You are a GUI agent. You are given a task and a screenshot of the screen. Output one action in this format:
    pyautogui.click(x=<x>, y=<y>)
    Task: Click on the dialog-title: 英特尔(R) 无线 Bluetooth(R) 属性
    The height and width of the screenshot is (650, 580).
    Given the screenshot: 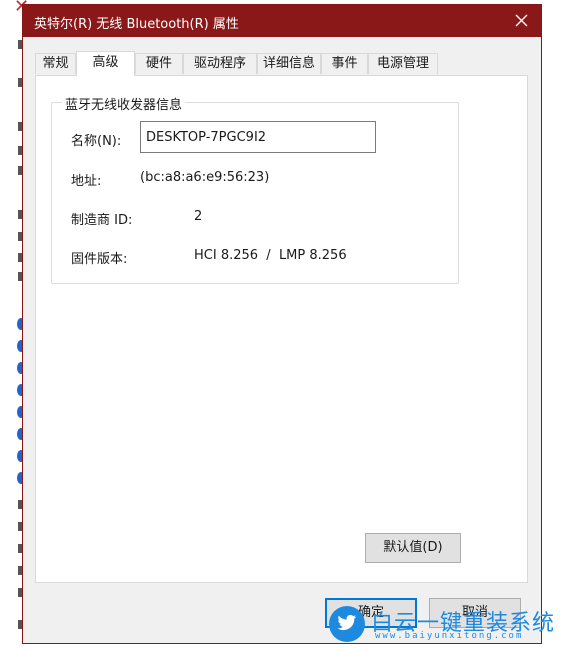 What is the action you would take?
    pyautogui.click(x=136, y=24)
    